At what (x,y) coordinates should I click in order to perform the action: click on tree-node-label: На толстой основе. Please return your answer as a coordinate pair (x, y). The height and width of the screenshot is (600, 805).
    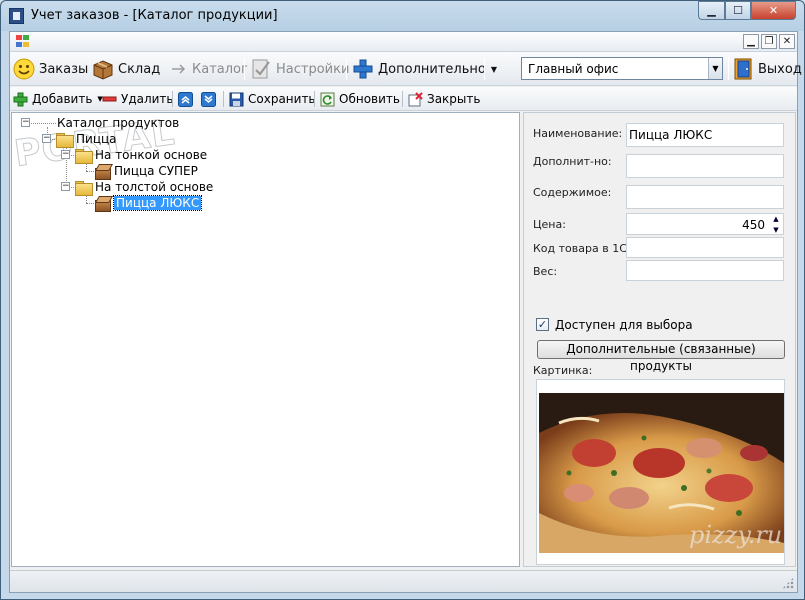
    Looking at the image, I should click on (154, 187).